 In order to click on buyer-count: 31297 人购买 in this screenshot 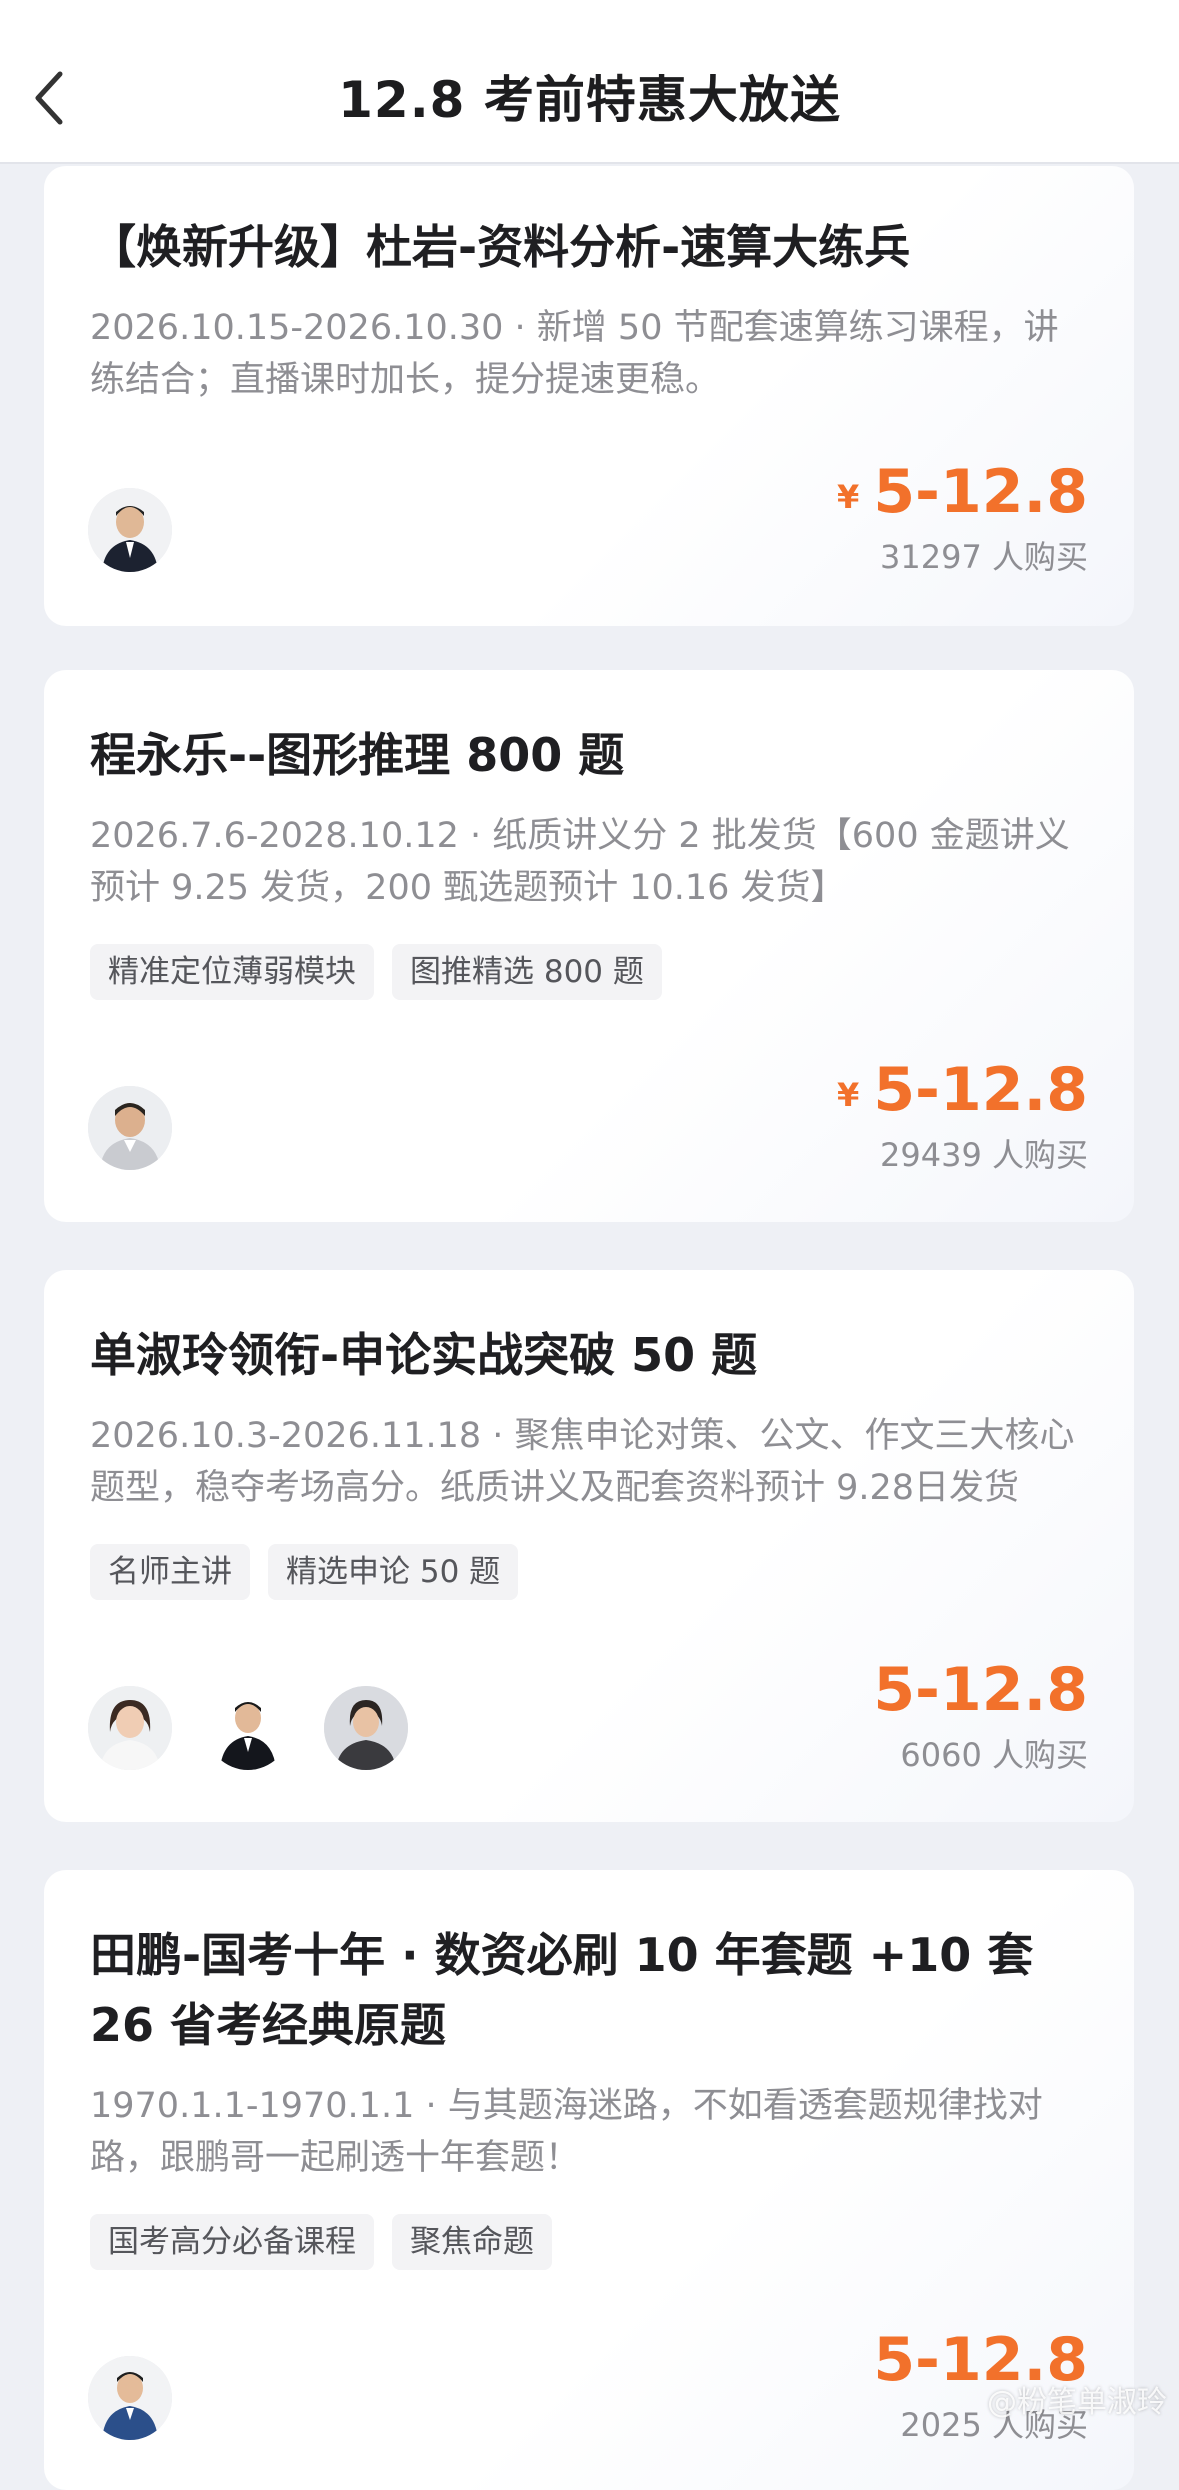, I will do `click(984, 555)`.